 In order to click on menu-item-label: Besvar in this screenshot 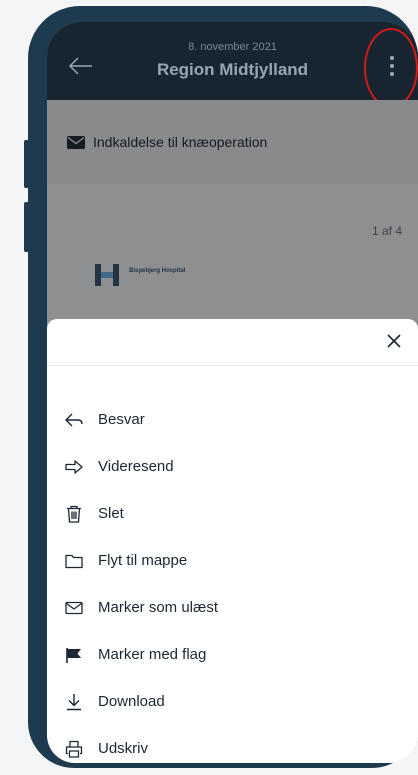, I will do `click(121, 419)`.